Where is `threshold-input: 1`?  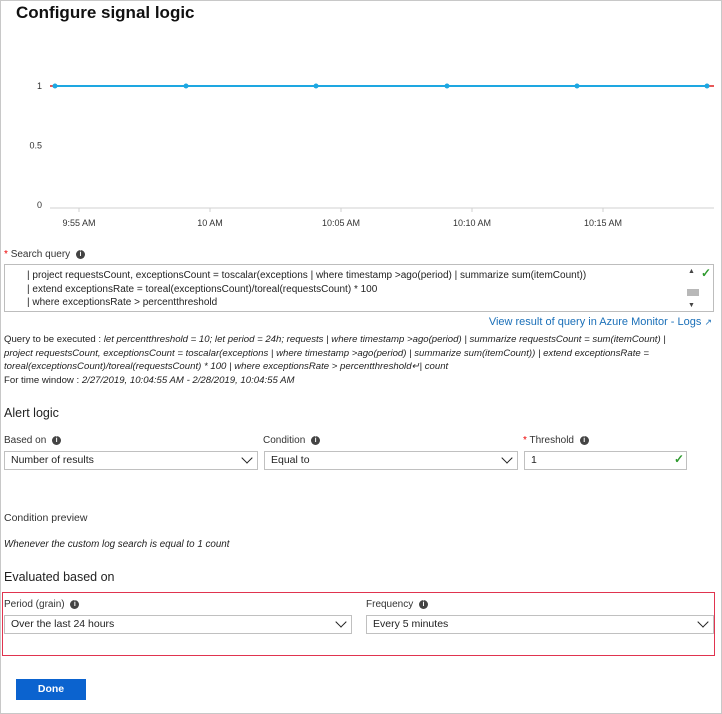
threshold-input: 1 is located at coordinates (605, 460).